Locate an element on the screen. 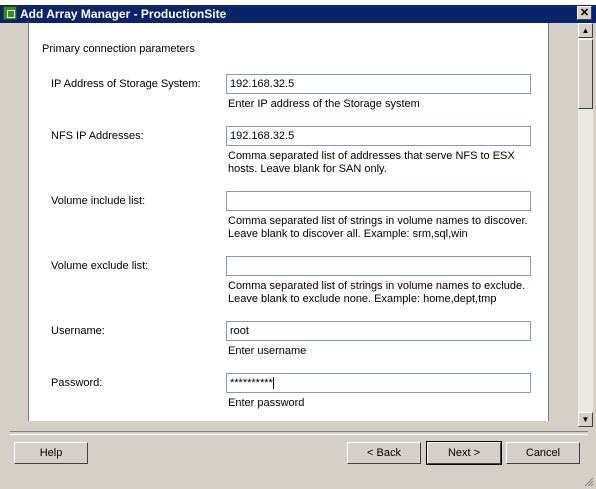  vertical-scrollbar: ▲ ▼ is located at coordinates (585, 225).